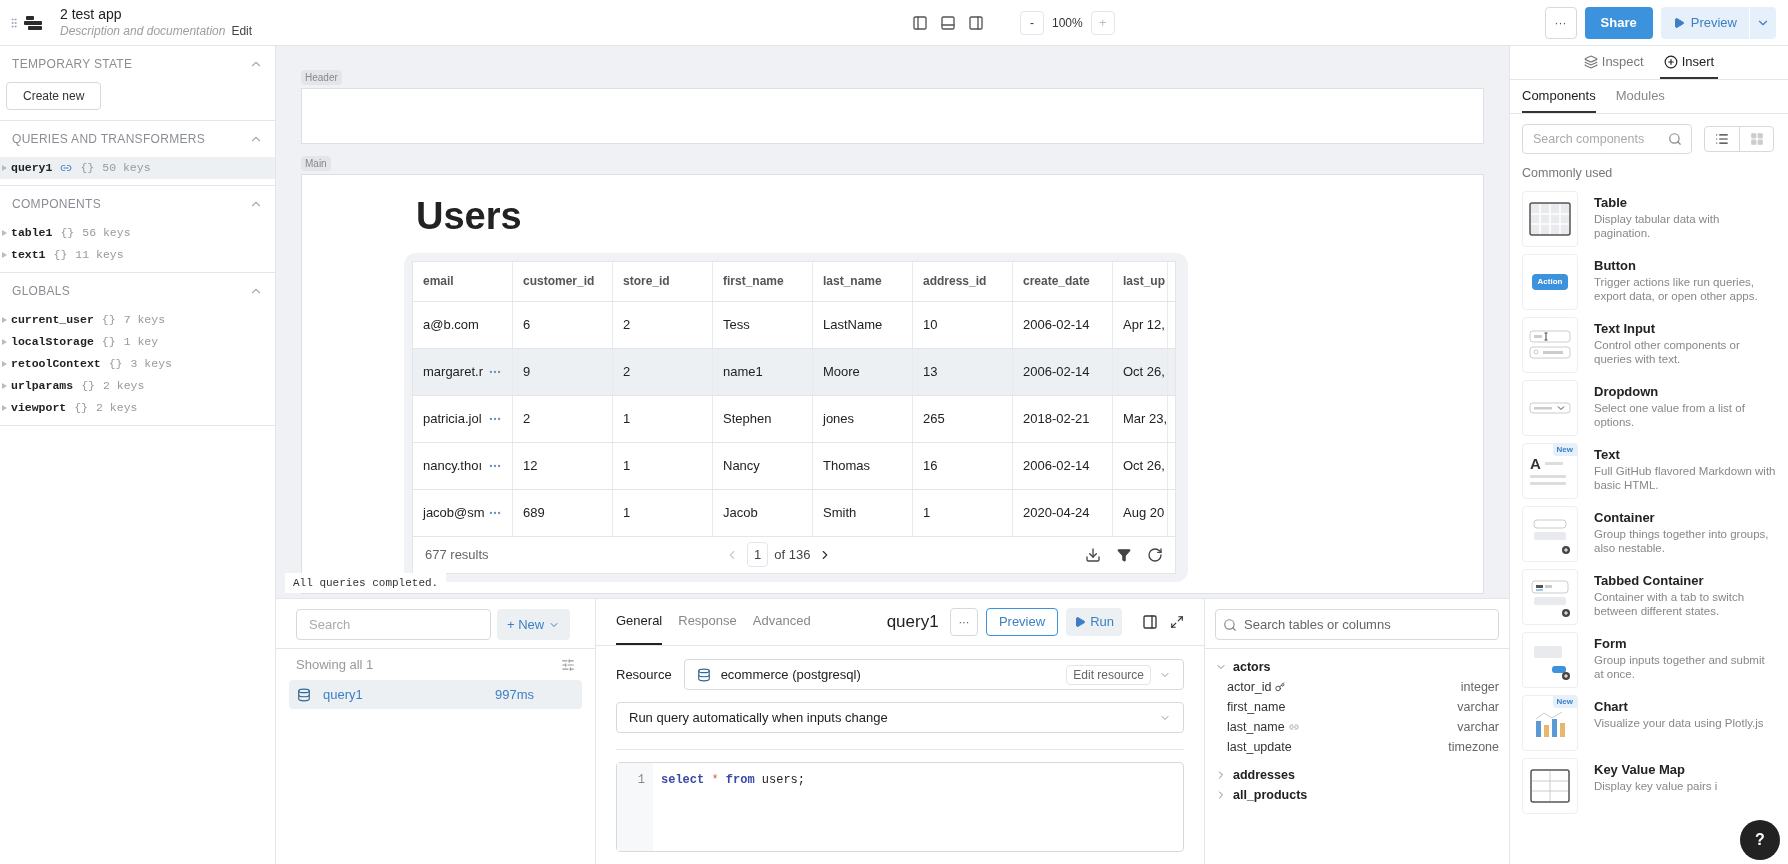 This screenshot has width=1788, height=864. I want to click on showing-count: Showing all 1, so click(335, 664).